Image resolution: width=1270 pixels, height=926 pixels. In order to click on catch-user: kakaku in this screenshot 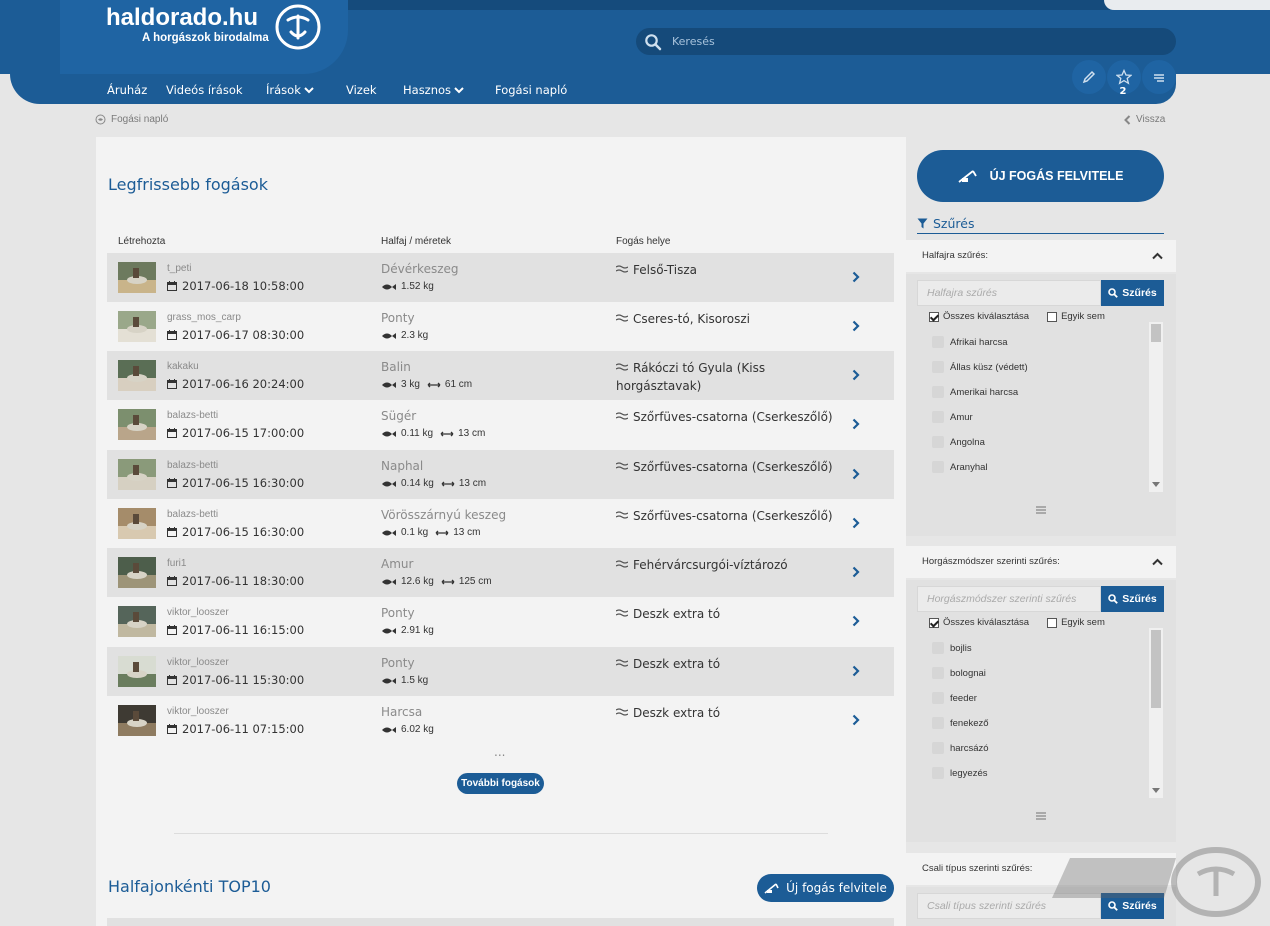, I will do `click(183, 366)`.